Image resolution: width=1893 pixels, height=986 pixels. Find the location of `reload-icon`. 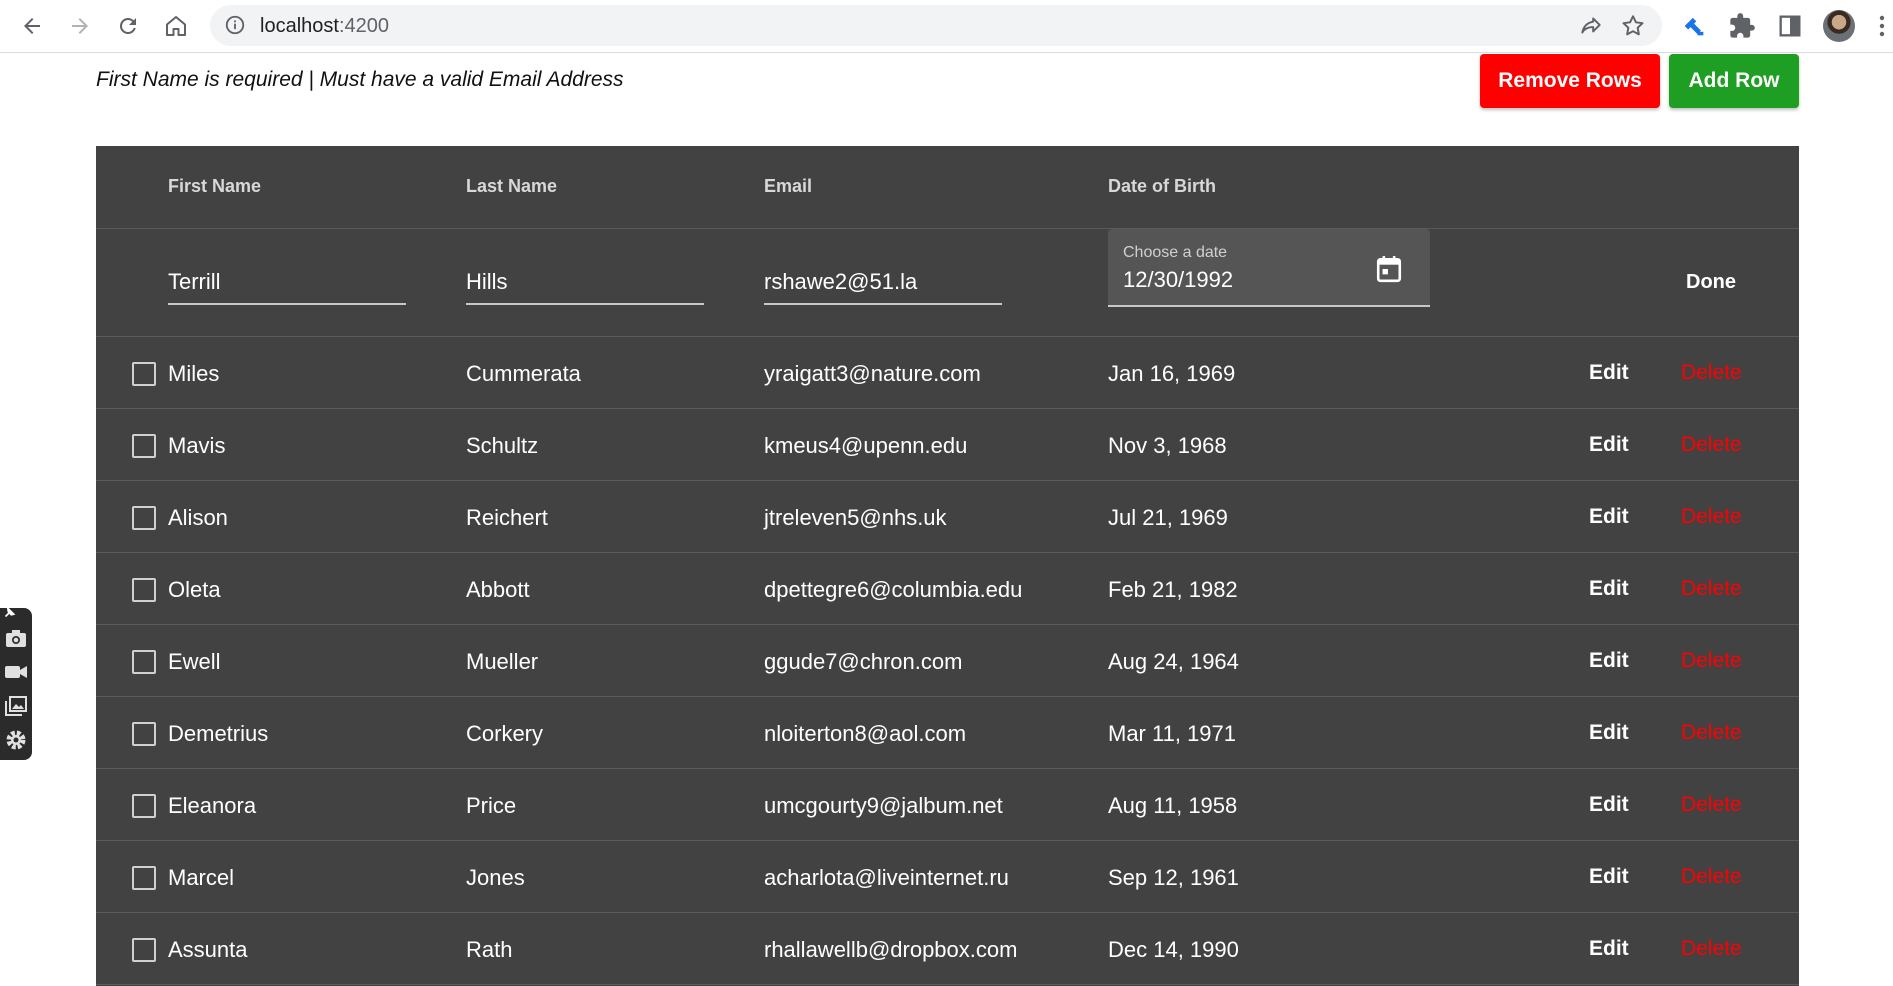

reload-icon is located at coordinates (127, 25).